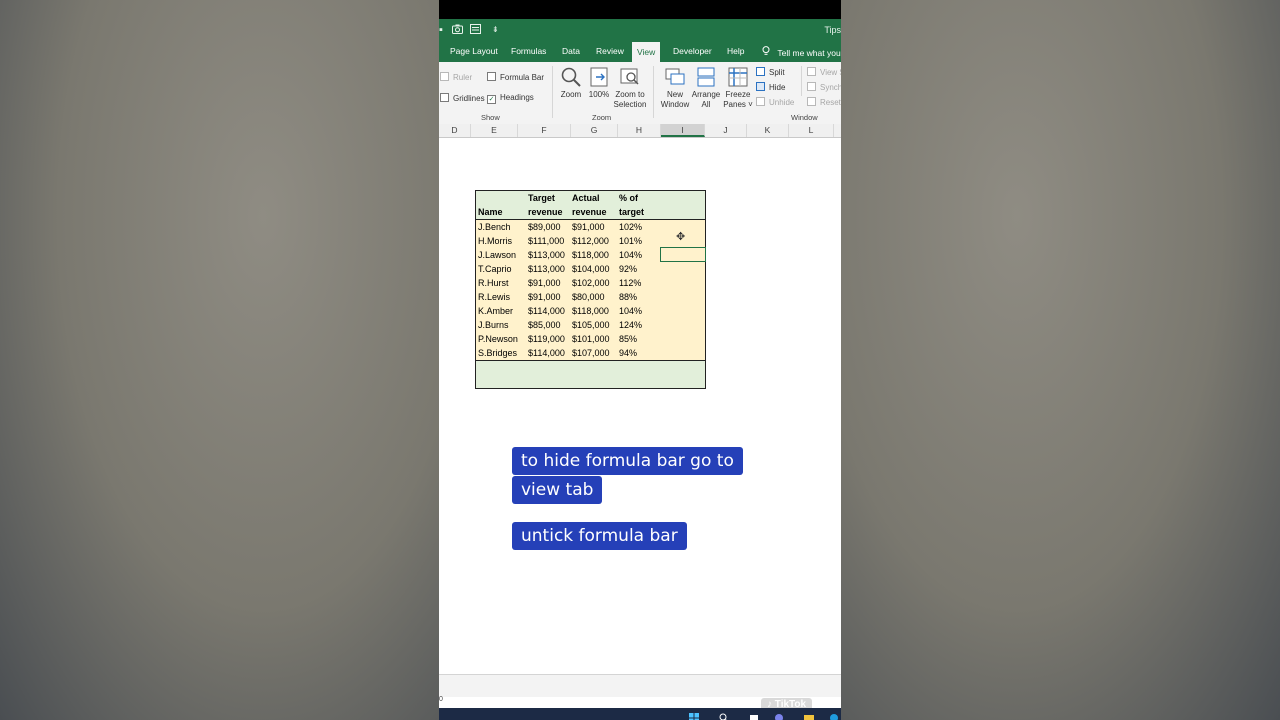 This screenshot has width=1280, height=720. What do you see at coordinates (779, 715) in the screenshot?
I see `chat-icon` at bounding box center [779, 715].